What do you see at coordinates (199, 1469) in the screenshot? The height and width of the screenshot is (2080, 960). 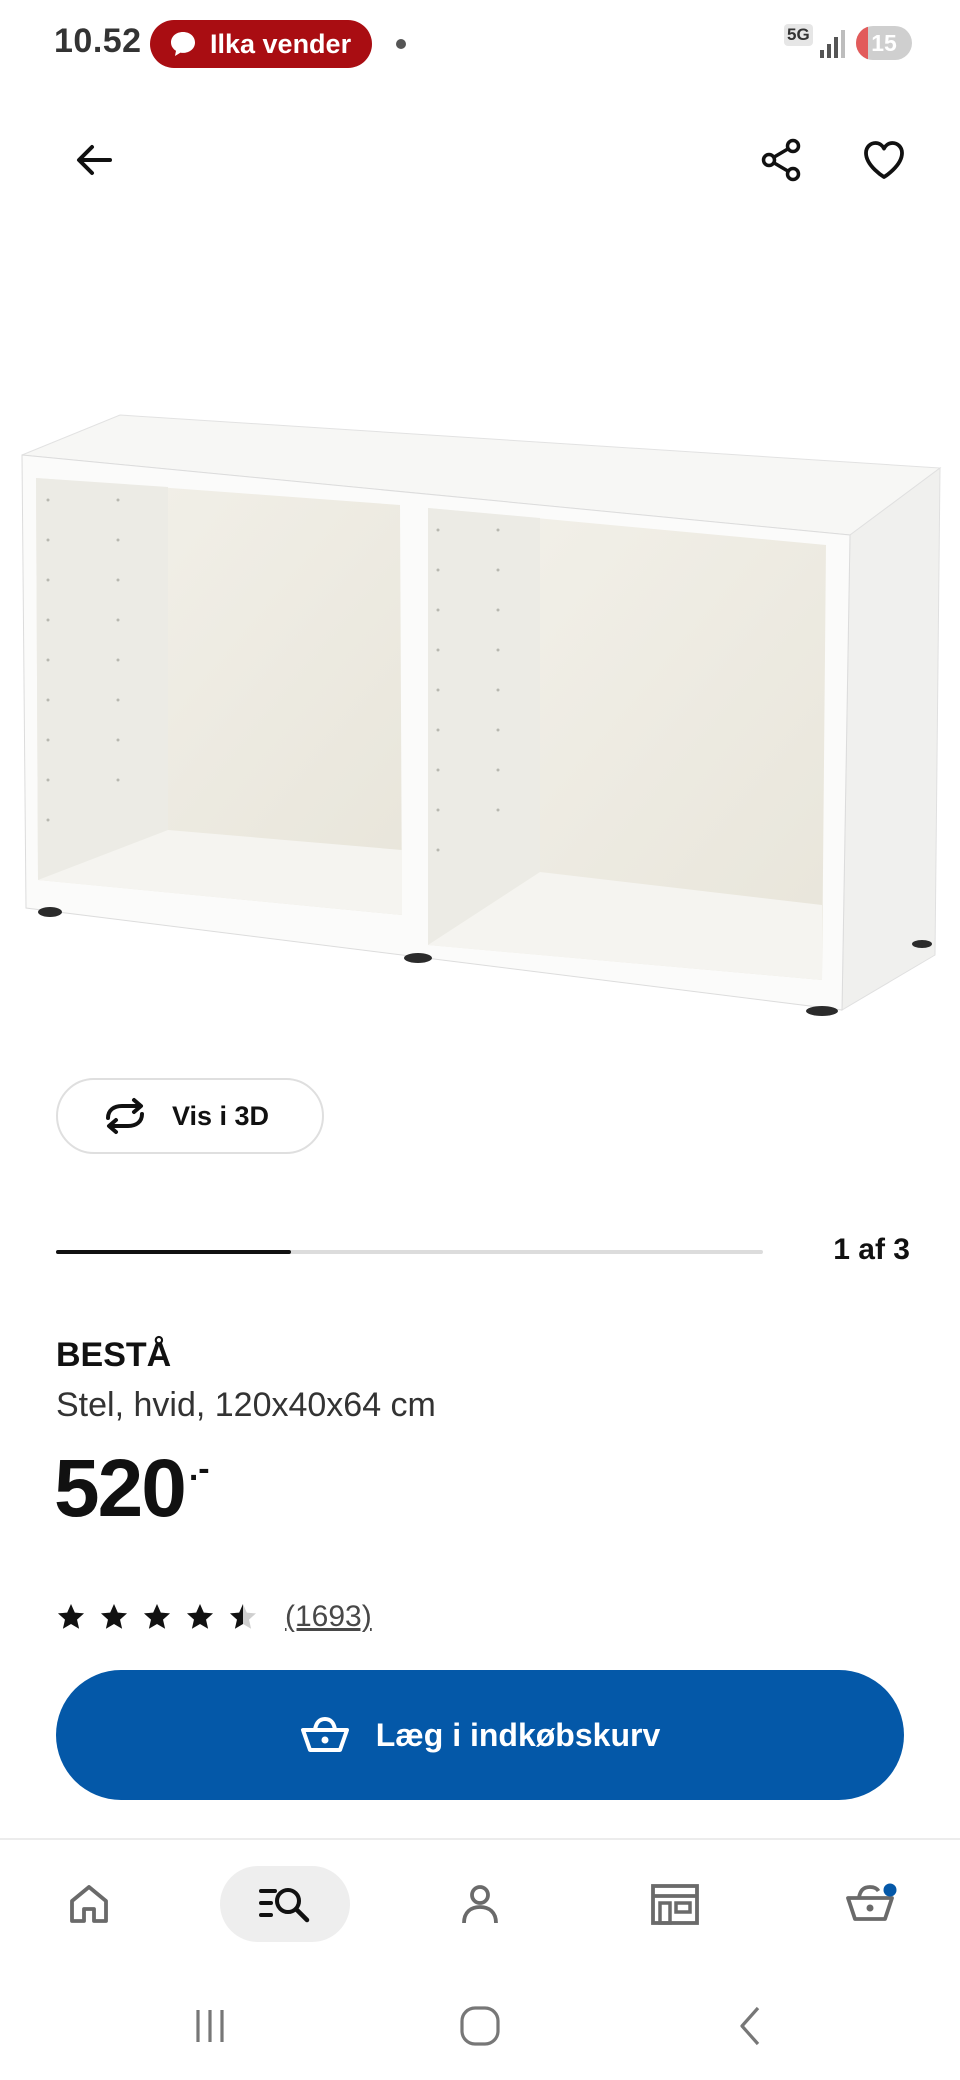 I see `price-suffix: .-` at bounding box center [199, 1469].